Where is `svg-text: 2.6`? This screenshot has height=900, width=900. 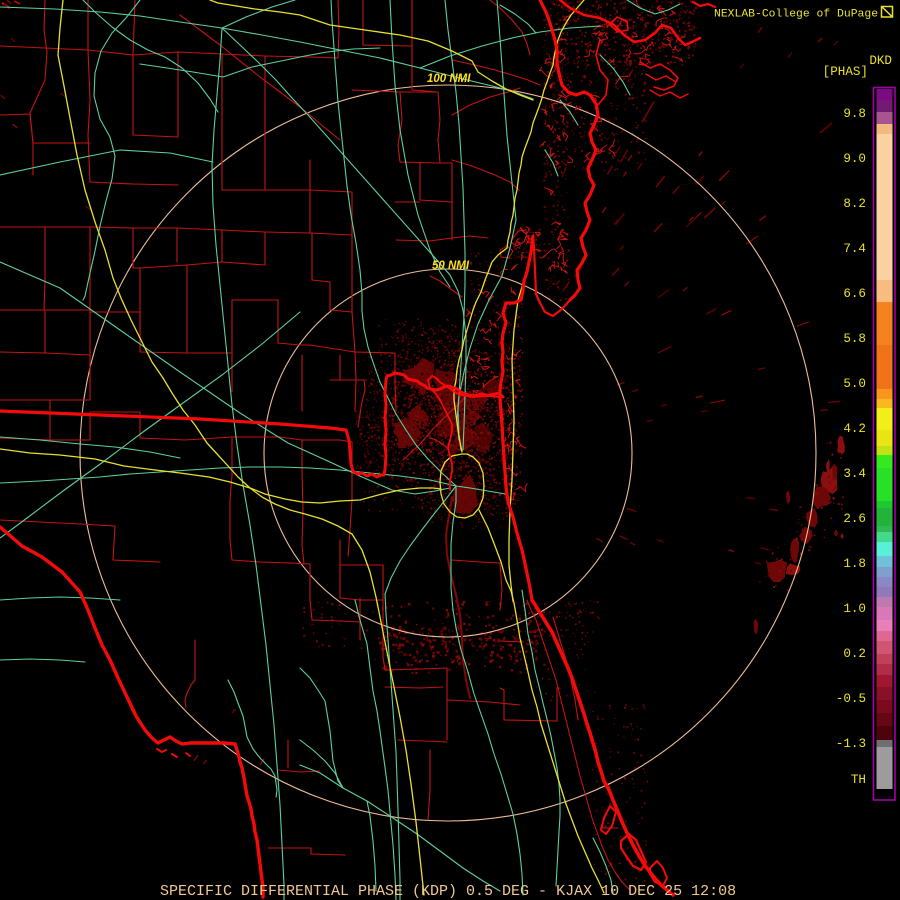
svg-text: 2.6 is located at coordinates (854, 519).